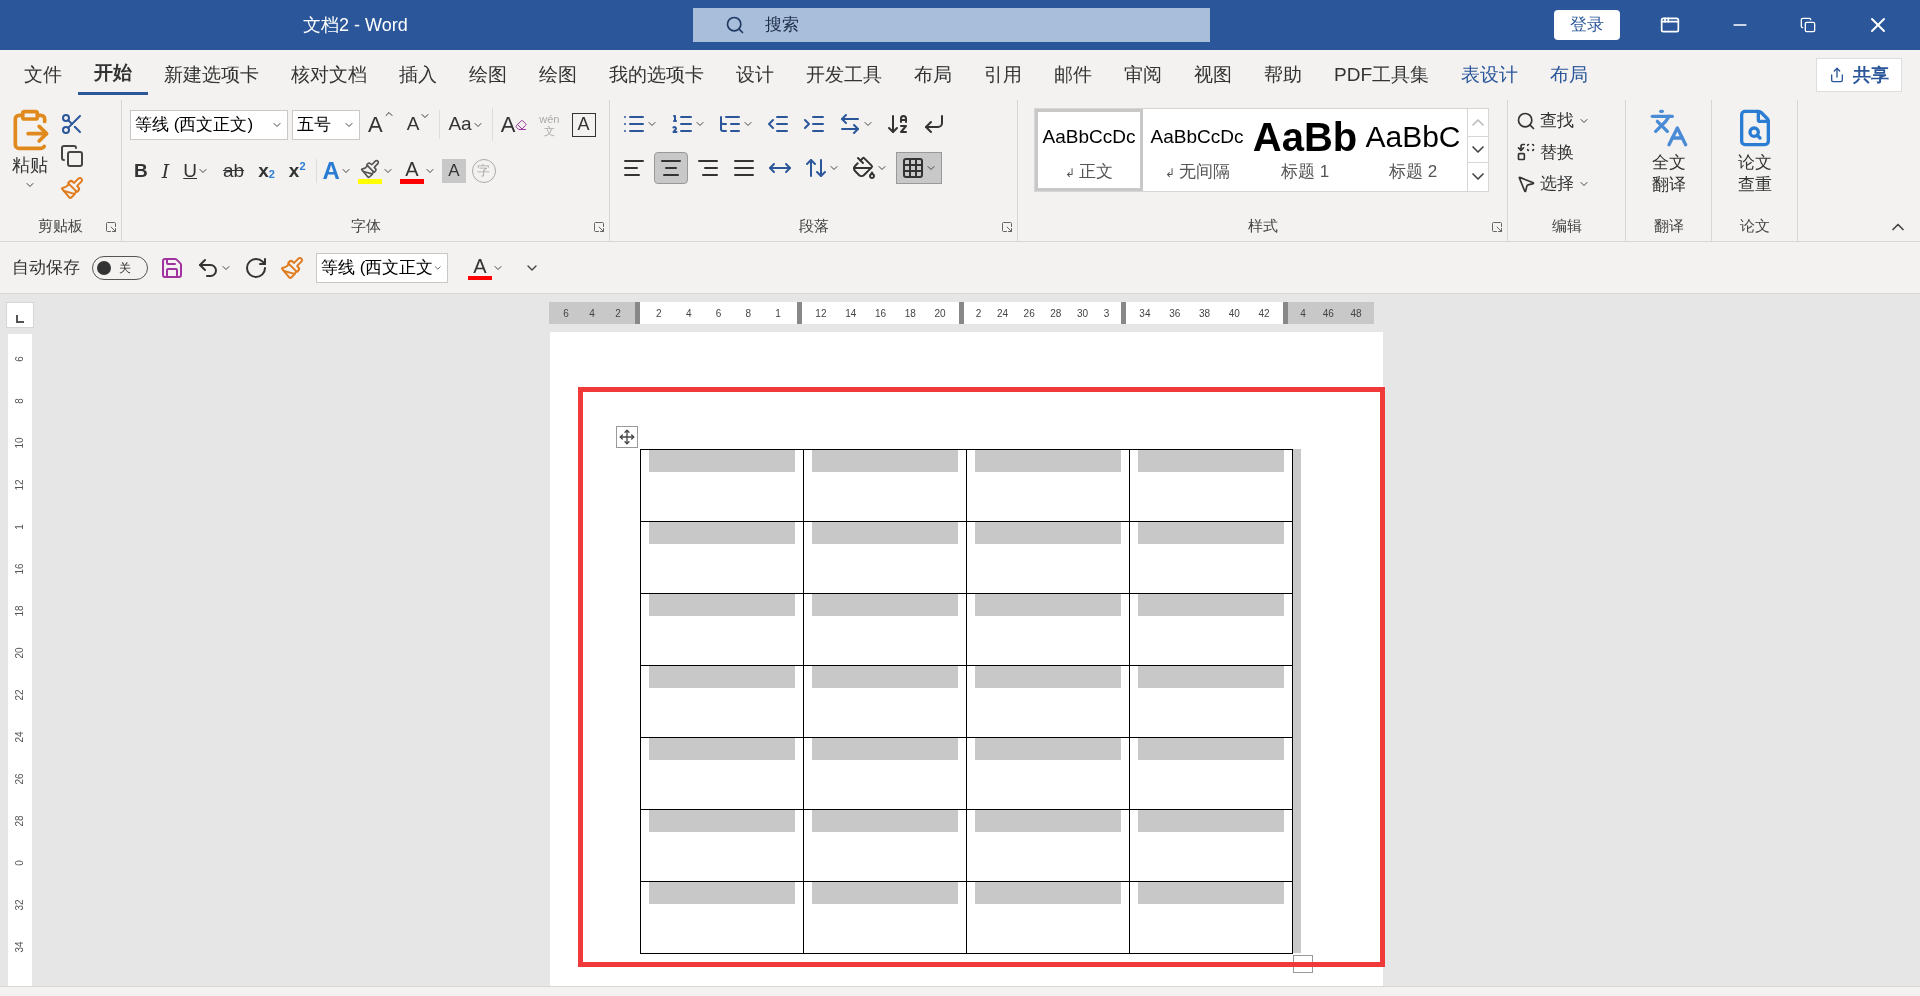 The image size is (1920, 996). I want to click on clear-formatting-button: A, so click(511, 124).